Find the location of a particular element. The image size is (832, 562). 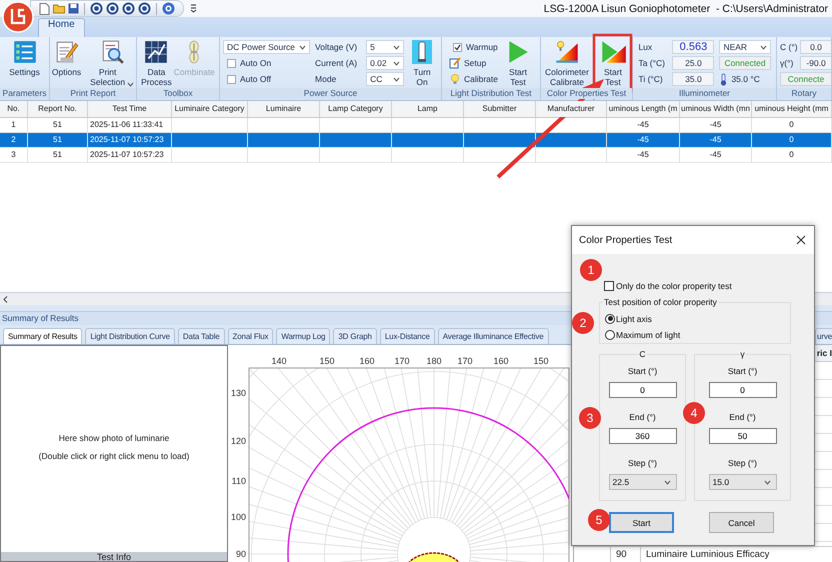

field-label: Mode is located at coordinates (326, 79).